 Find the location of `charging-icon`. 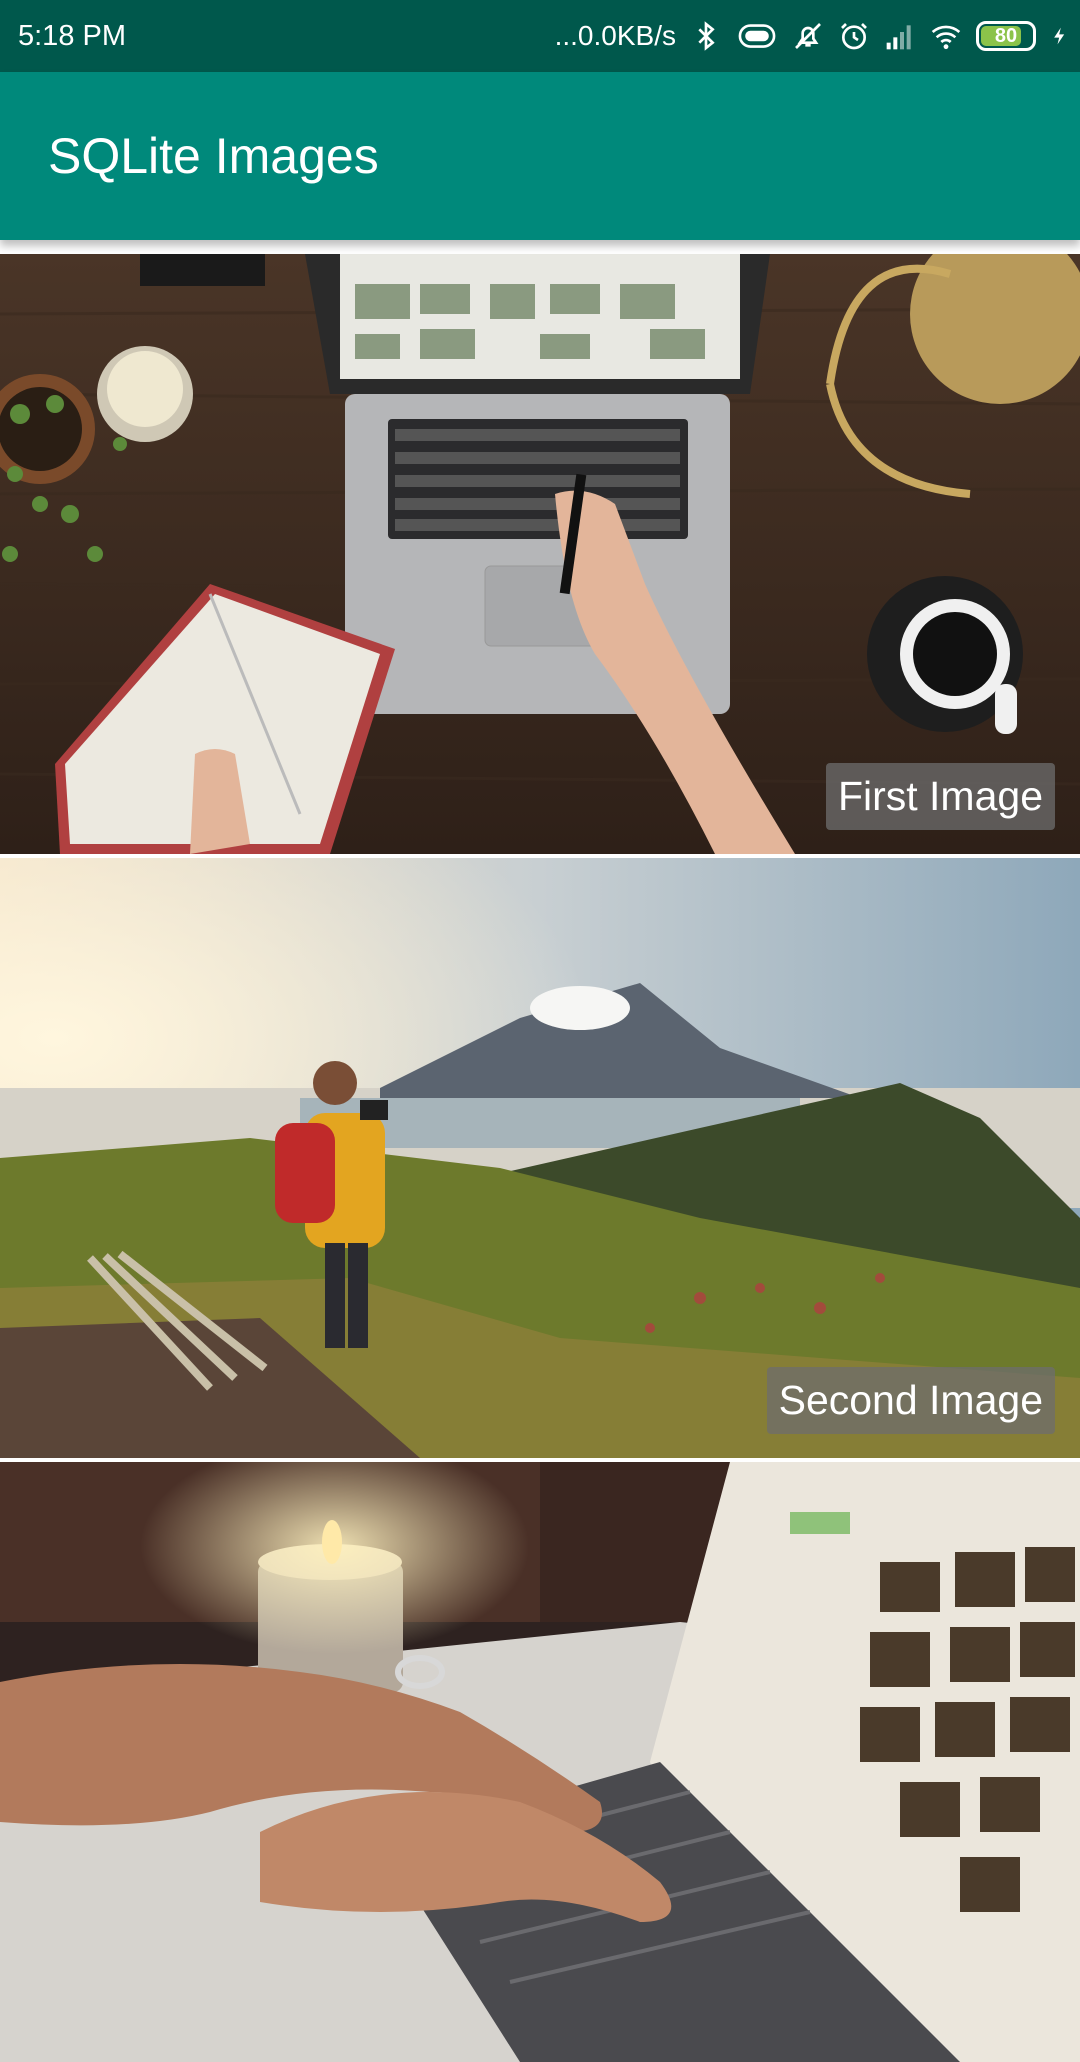

charging-icon is located at coordinates (1059, 36).